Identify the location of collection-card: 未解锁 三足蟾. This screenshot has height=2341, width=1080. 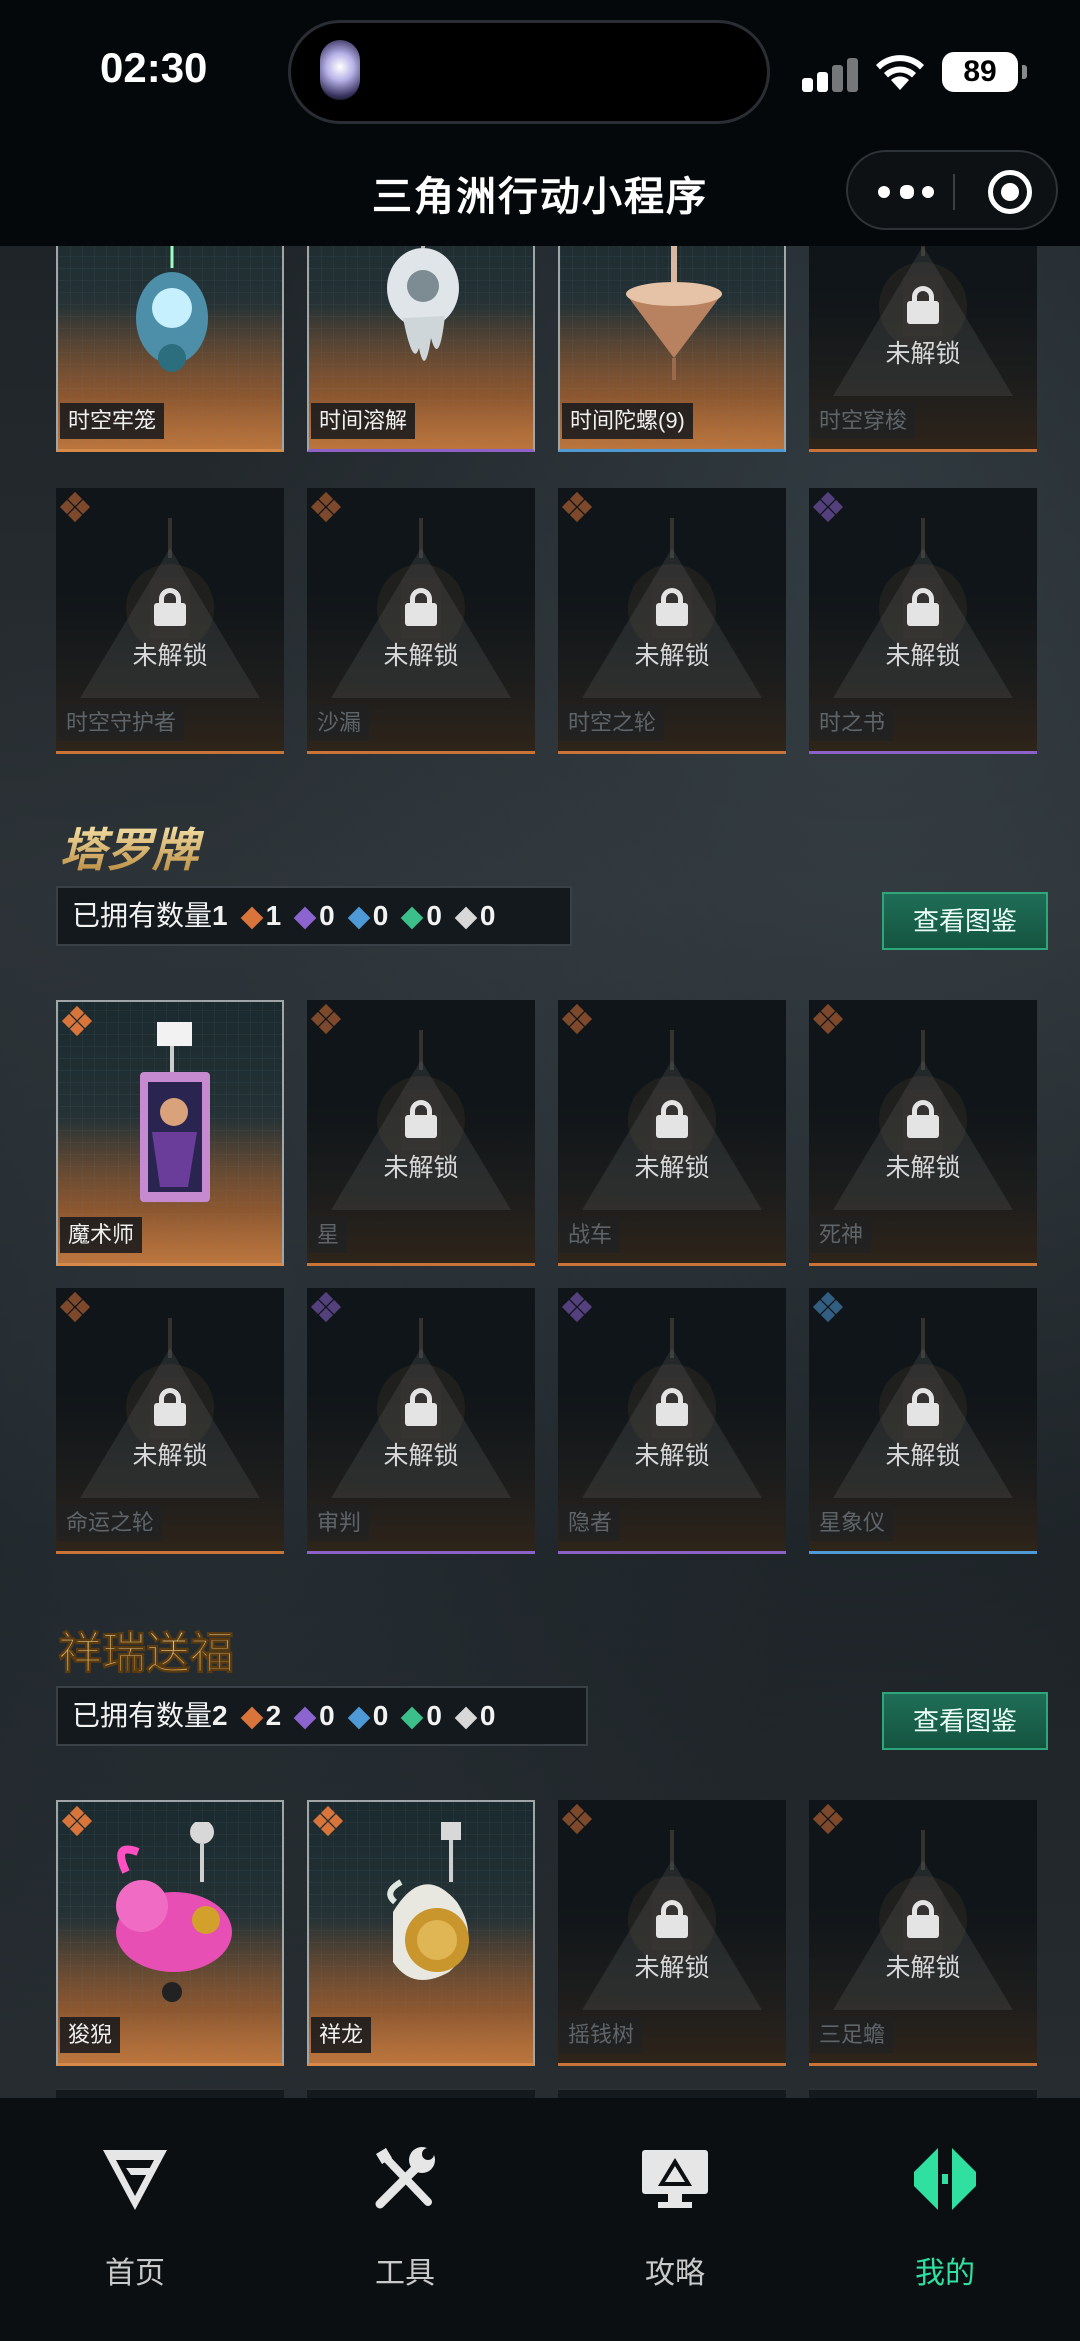
(923, 1933).